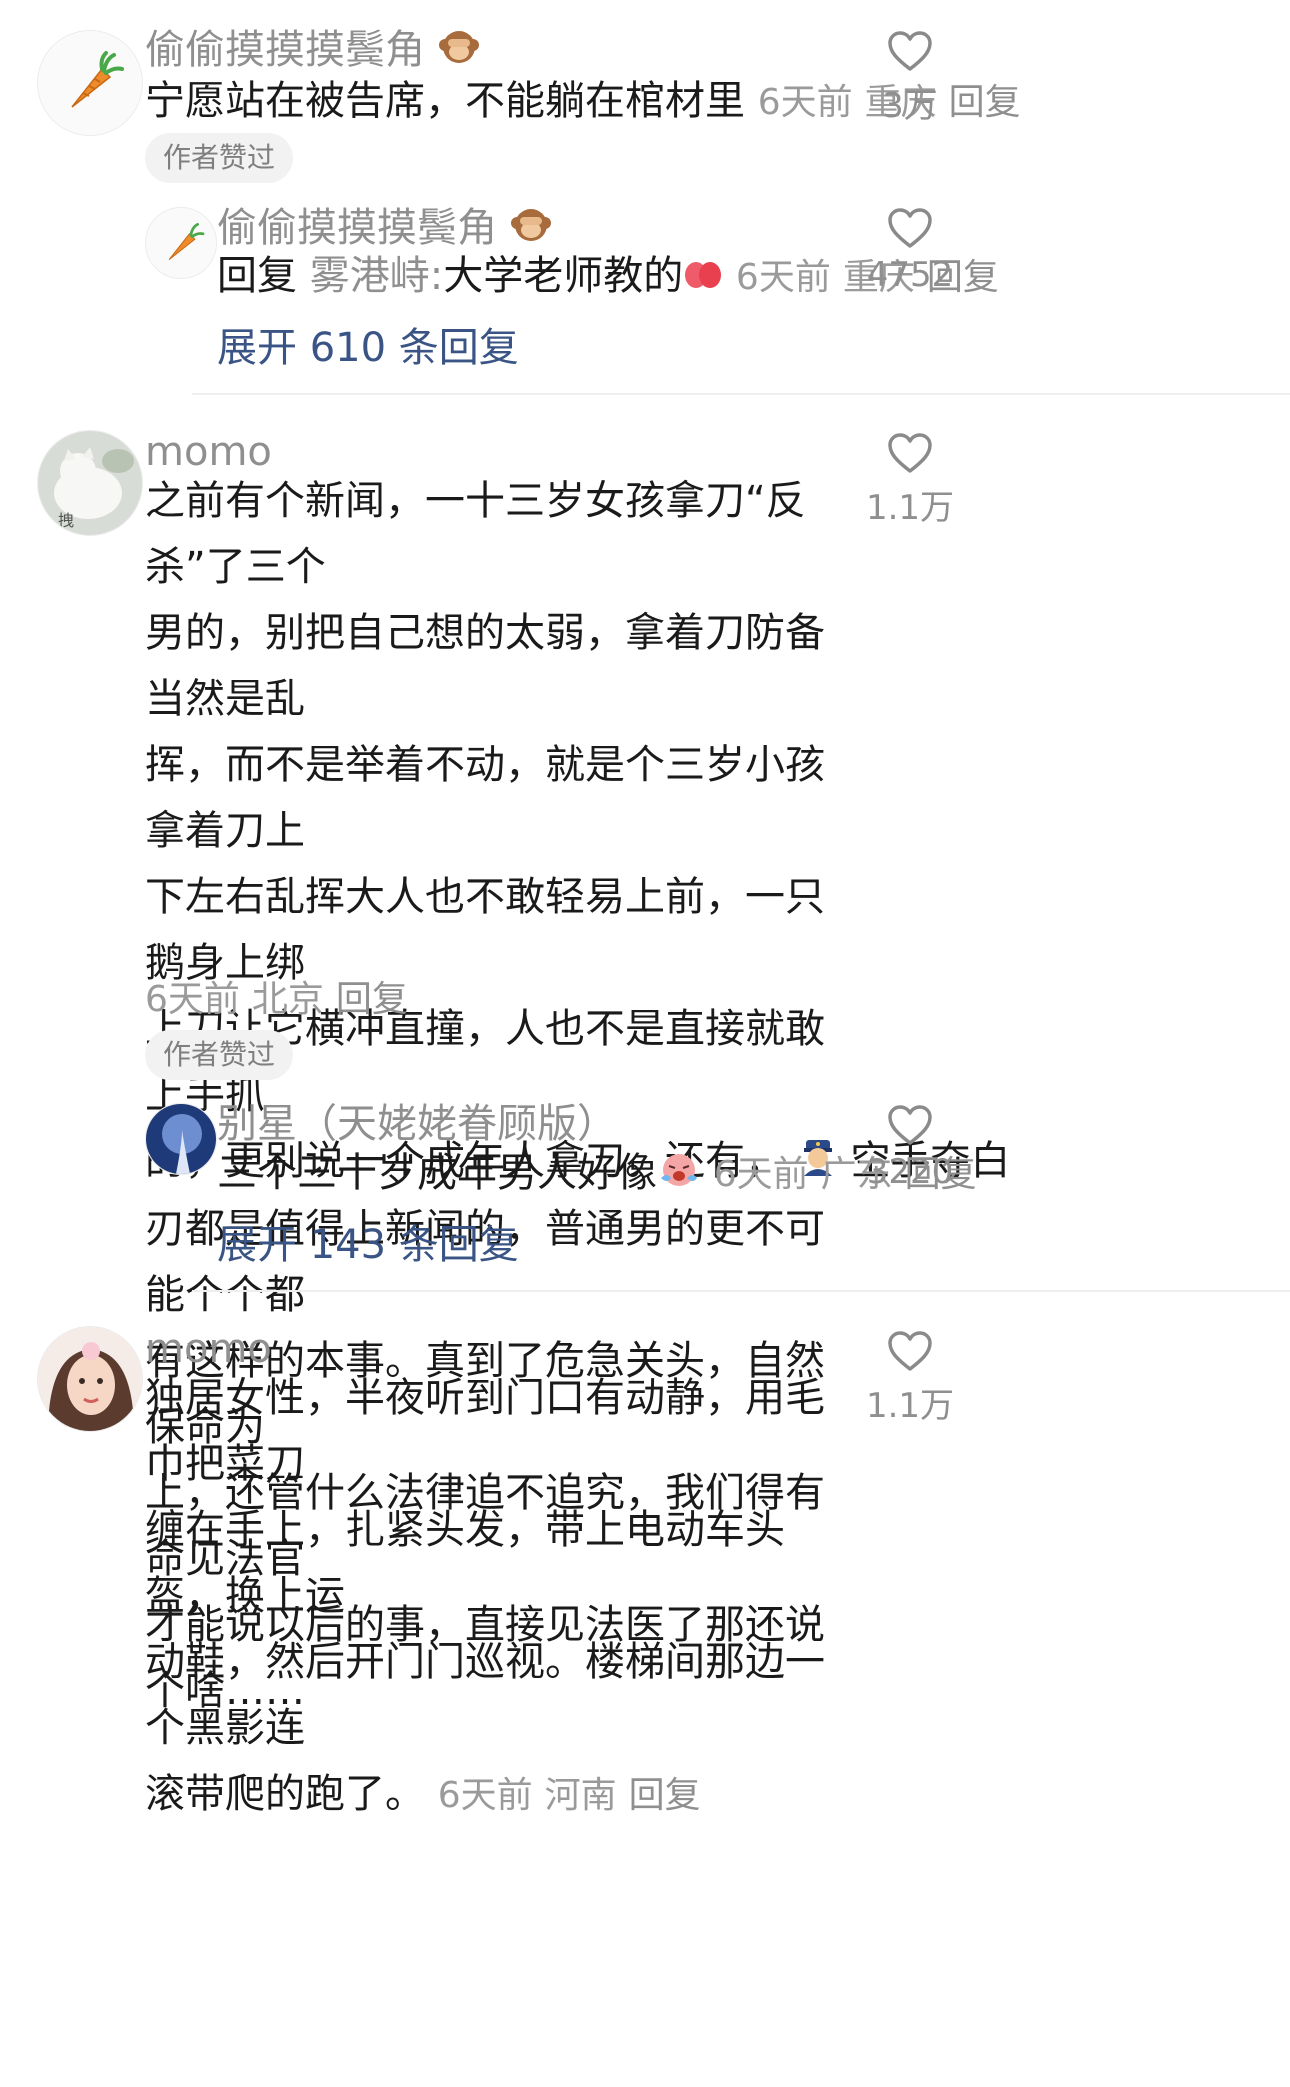 The image size is (1290, 2087). Describe the element at coordinates (910, 1148) in the screenshot. I see `like-button: 3220` at that location.